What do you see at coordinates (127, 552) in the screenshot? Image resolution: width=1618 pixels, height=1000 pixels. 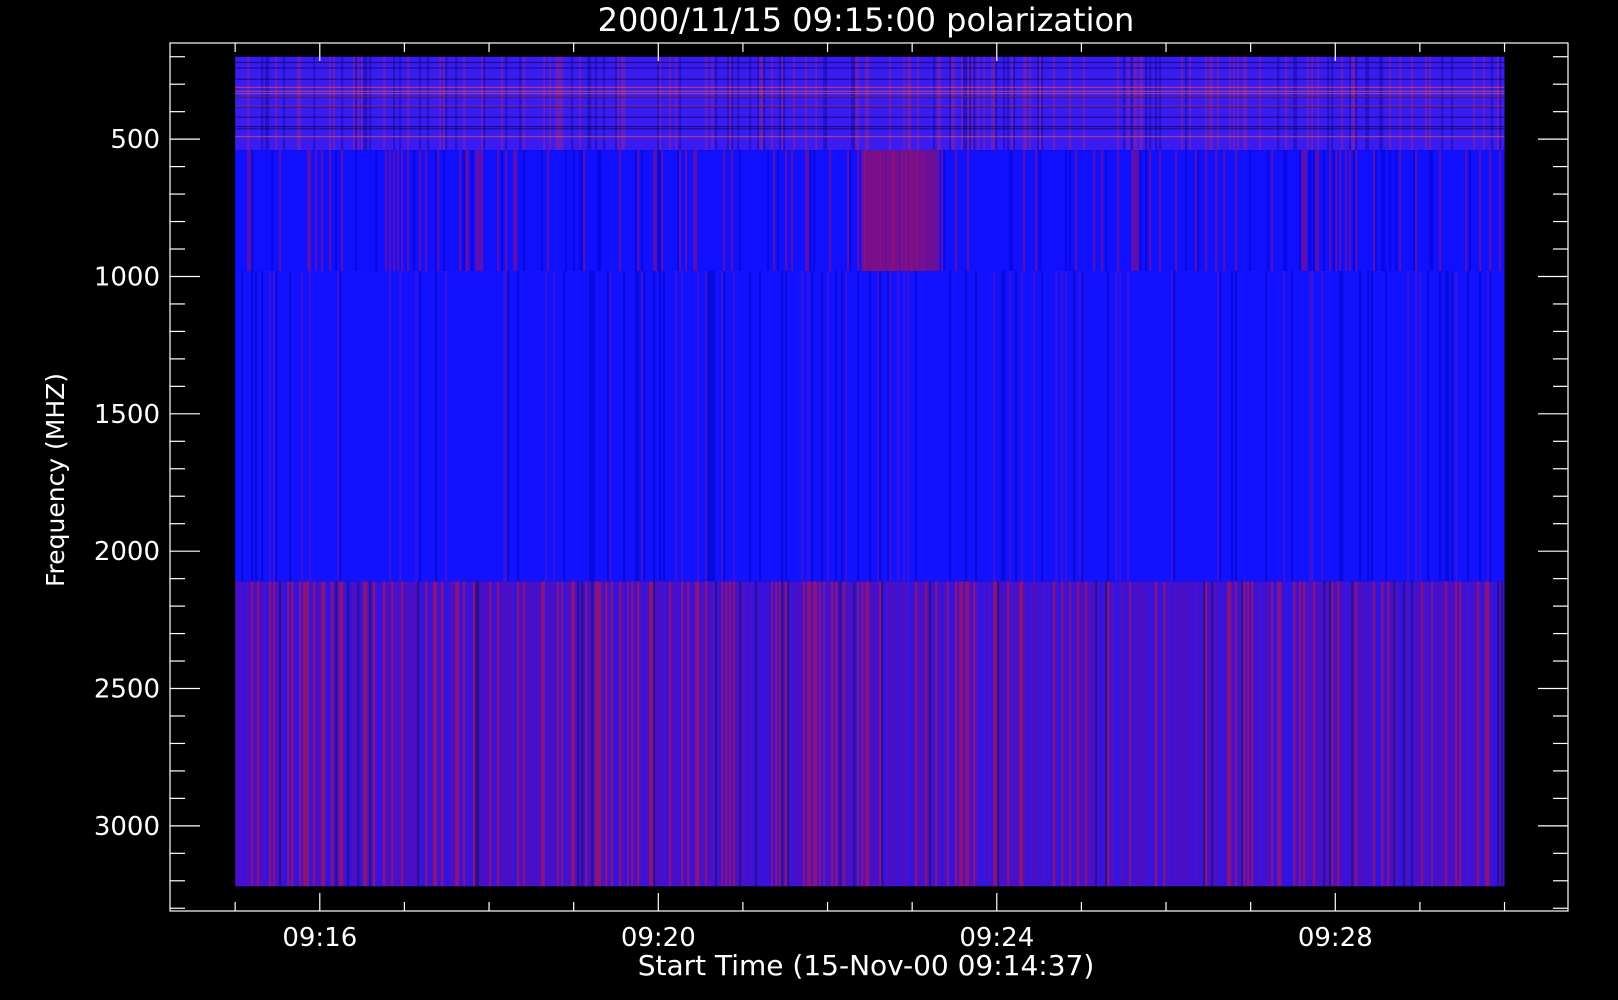 I see `y-tick-label: 2000` at bounding box center [127, 552].